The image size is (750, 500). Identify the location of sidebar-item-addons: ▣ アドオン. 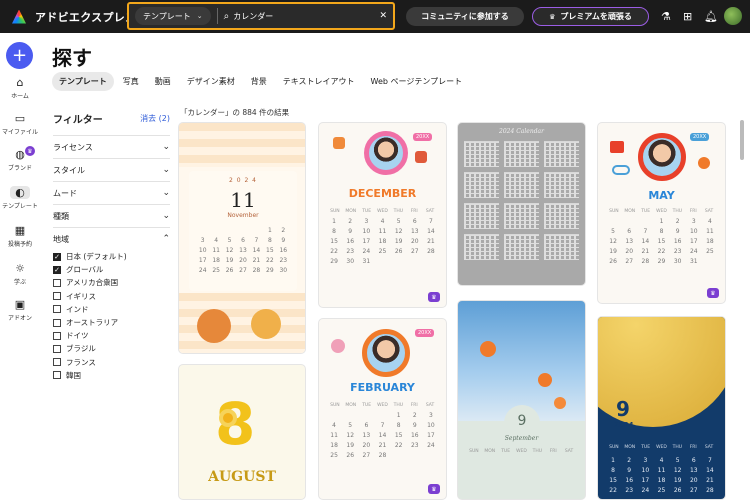
(20, 310).